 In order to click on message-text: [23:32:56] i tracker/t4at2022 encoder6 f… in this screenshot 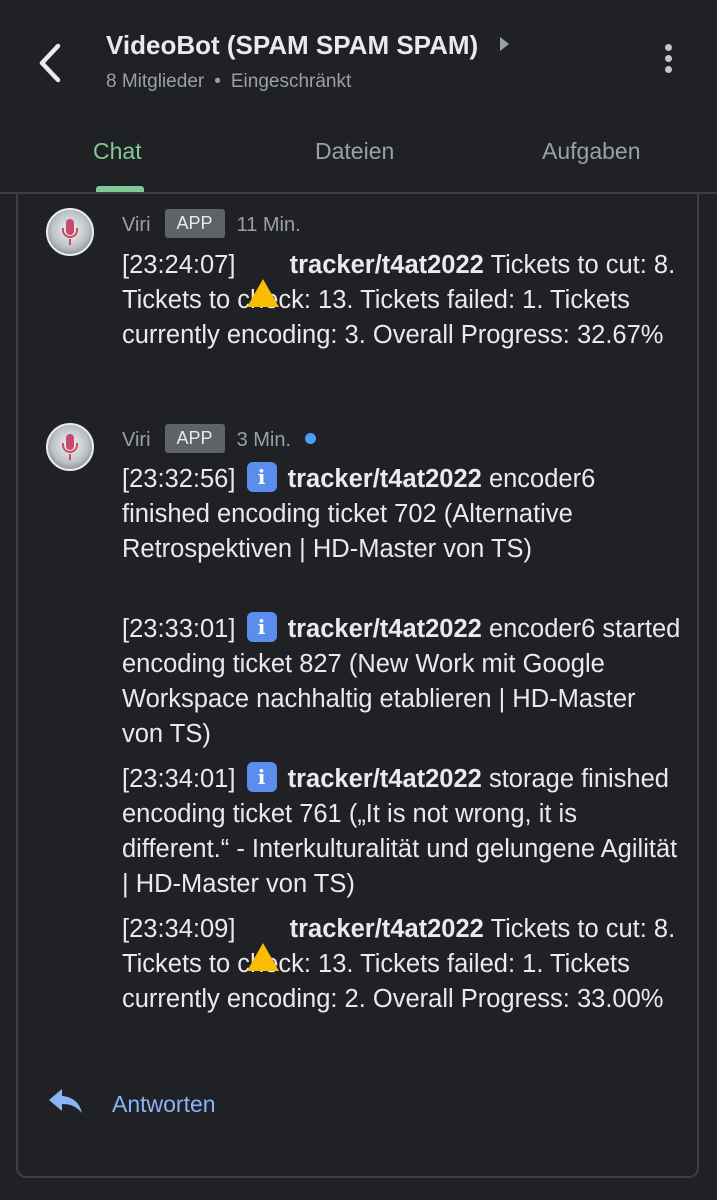, I will do `click(402, 514)`.